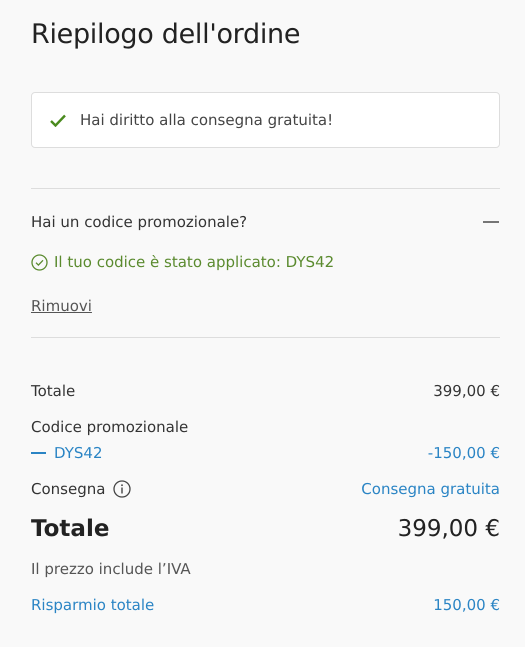 The image size is (525, 647). What do you see at coordinates (122, 489) in the screenshot?
I see `info-icon` at bounding box center [122, 489].